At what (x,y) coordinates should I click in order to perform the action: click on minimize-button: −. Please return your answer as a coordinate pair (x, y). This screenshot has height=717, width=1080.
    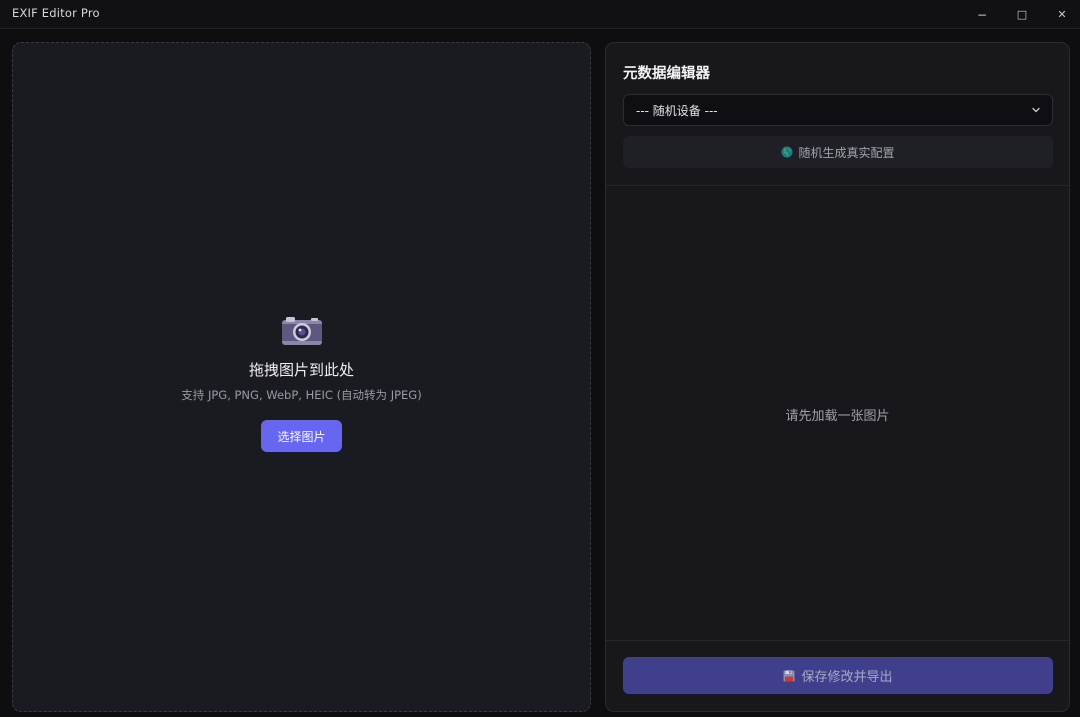
    Looking at the image, I should click on (982, 14).